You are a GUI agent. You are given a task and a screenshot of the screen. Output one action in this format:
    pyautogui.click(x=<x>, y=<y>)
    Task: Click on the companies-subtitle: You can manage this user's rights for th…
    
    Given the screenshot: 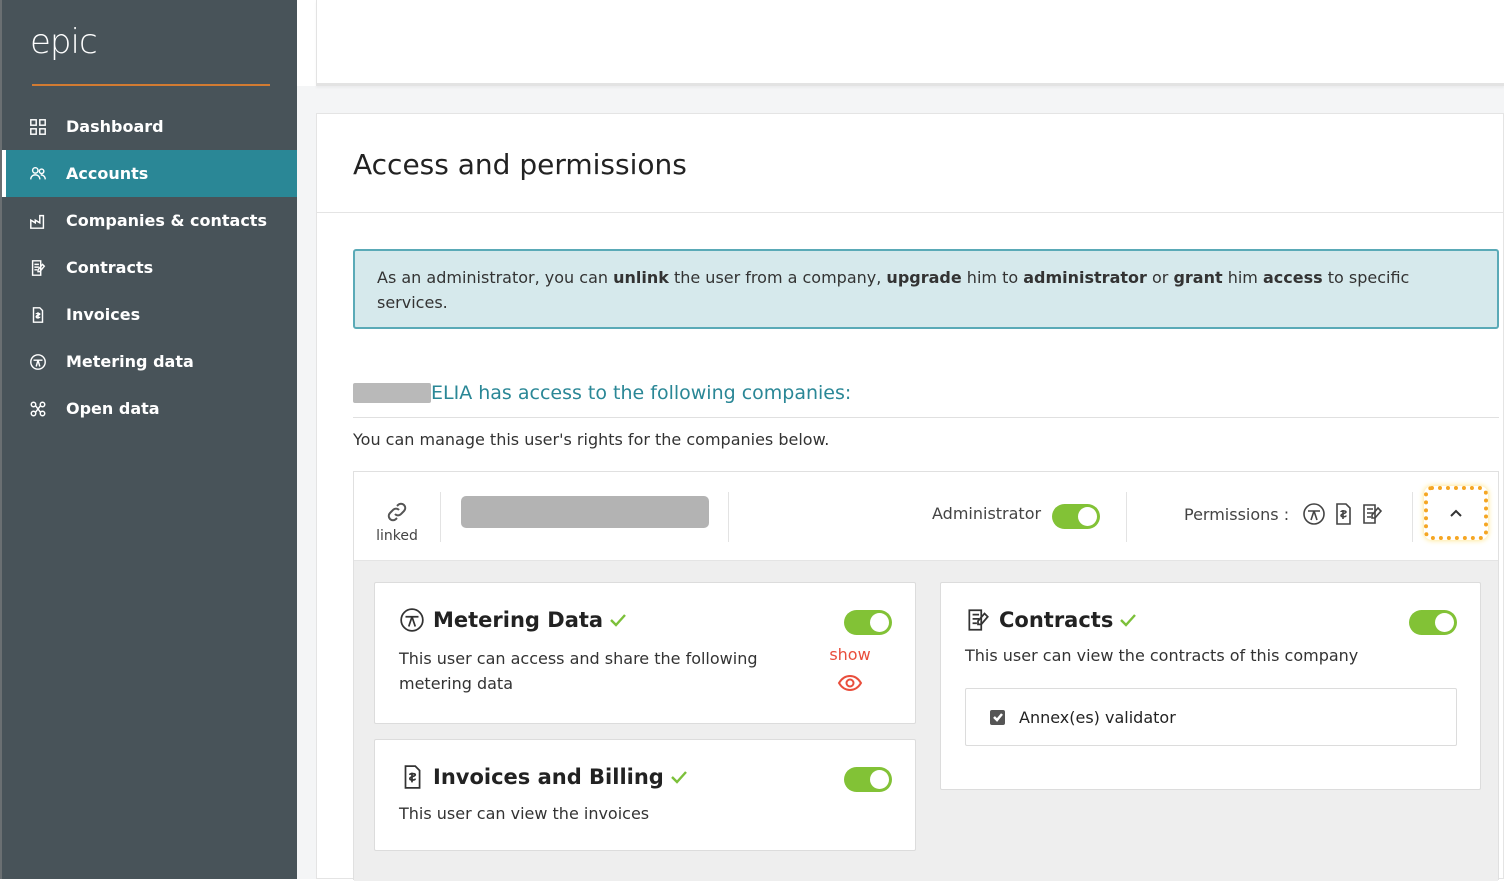 What is the action you would take?
    pyautogui.click(x=591, y=439)
    